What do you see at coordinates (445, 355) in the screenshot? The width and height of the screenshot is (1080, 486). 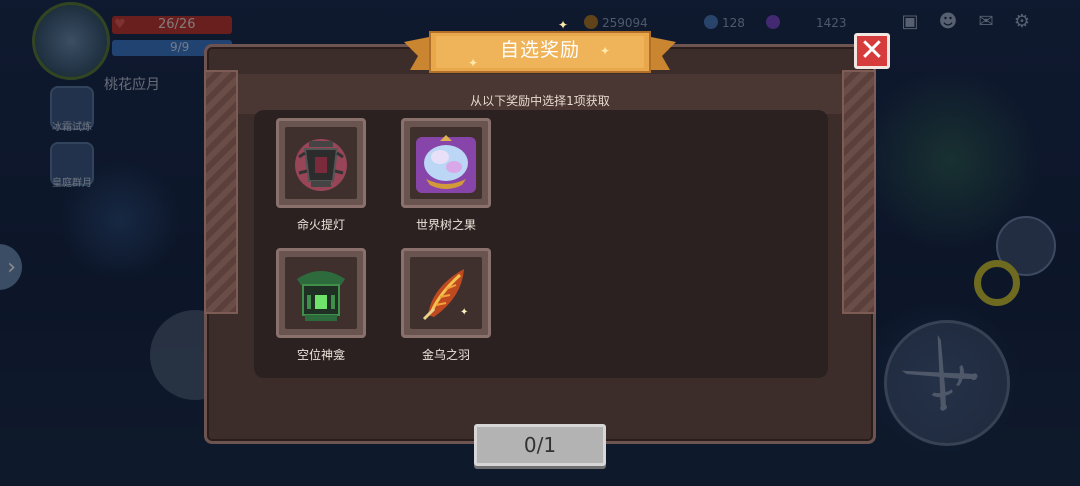 I see `reward-item-label: 金乌之羽` at bounding box center [445, 355].